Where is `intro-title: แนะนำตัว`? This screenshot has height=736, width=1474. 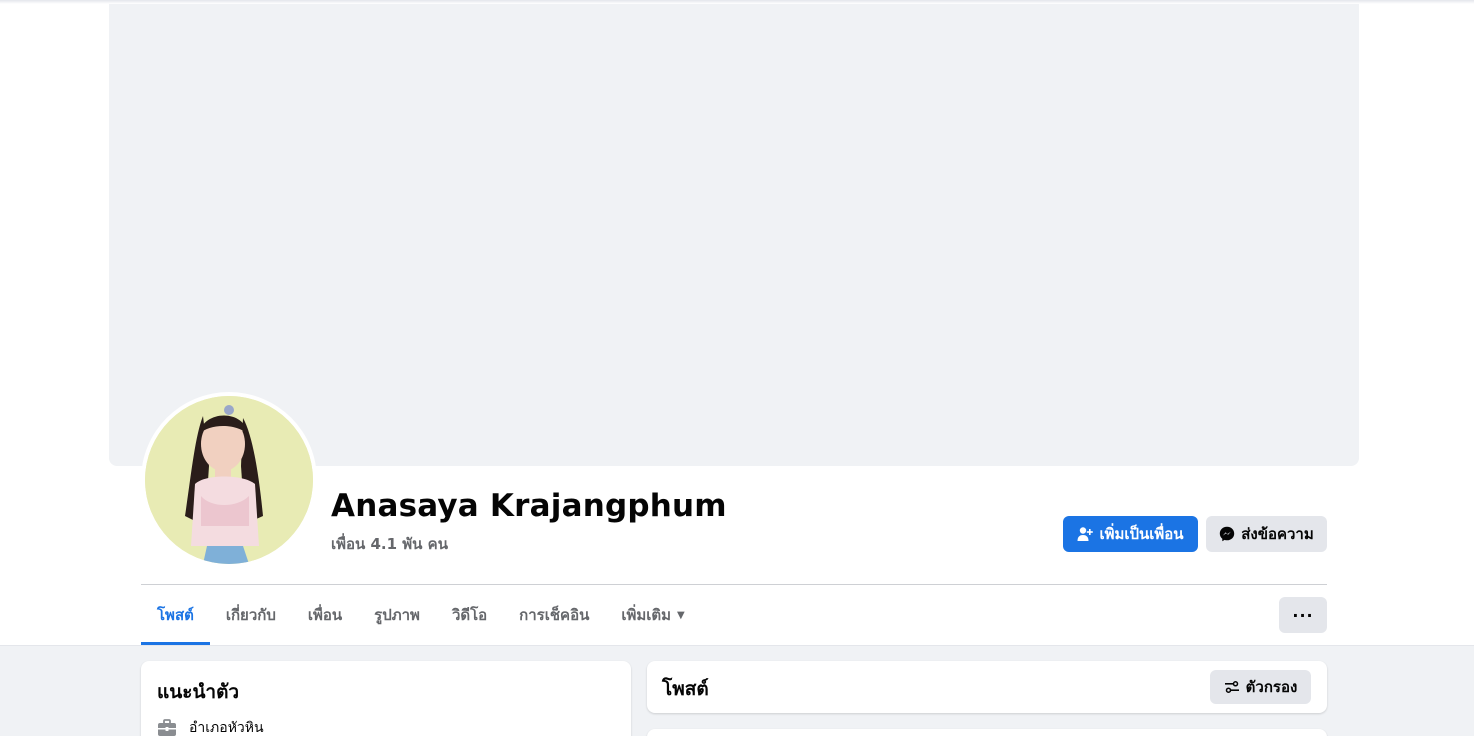 intro-title: แนะนำตัว is located at coordinates (198, 692).